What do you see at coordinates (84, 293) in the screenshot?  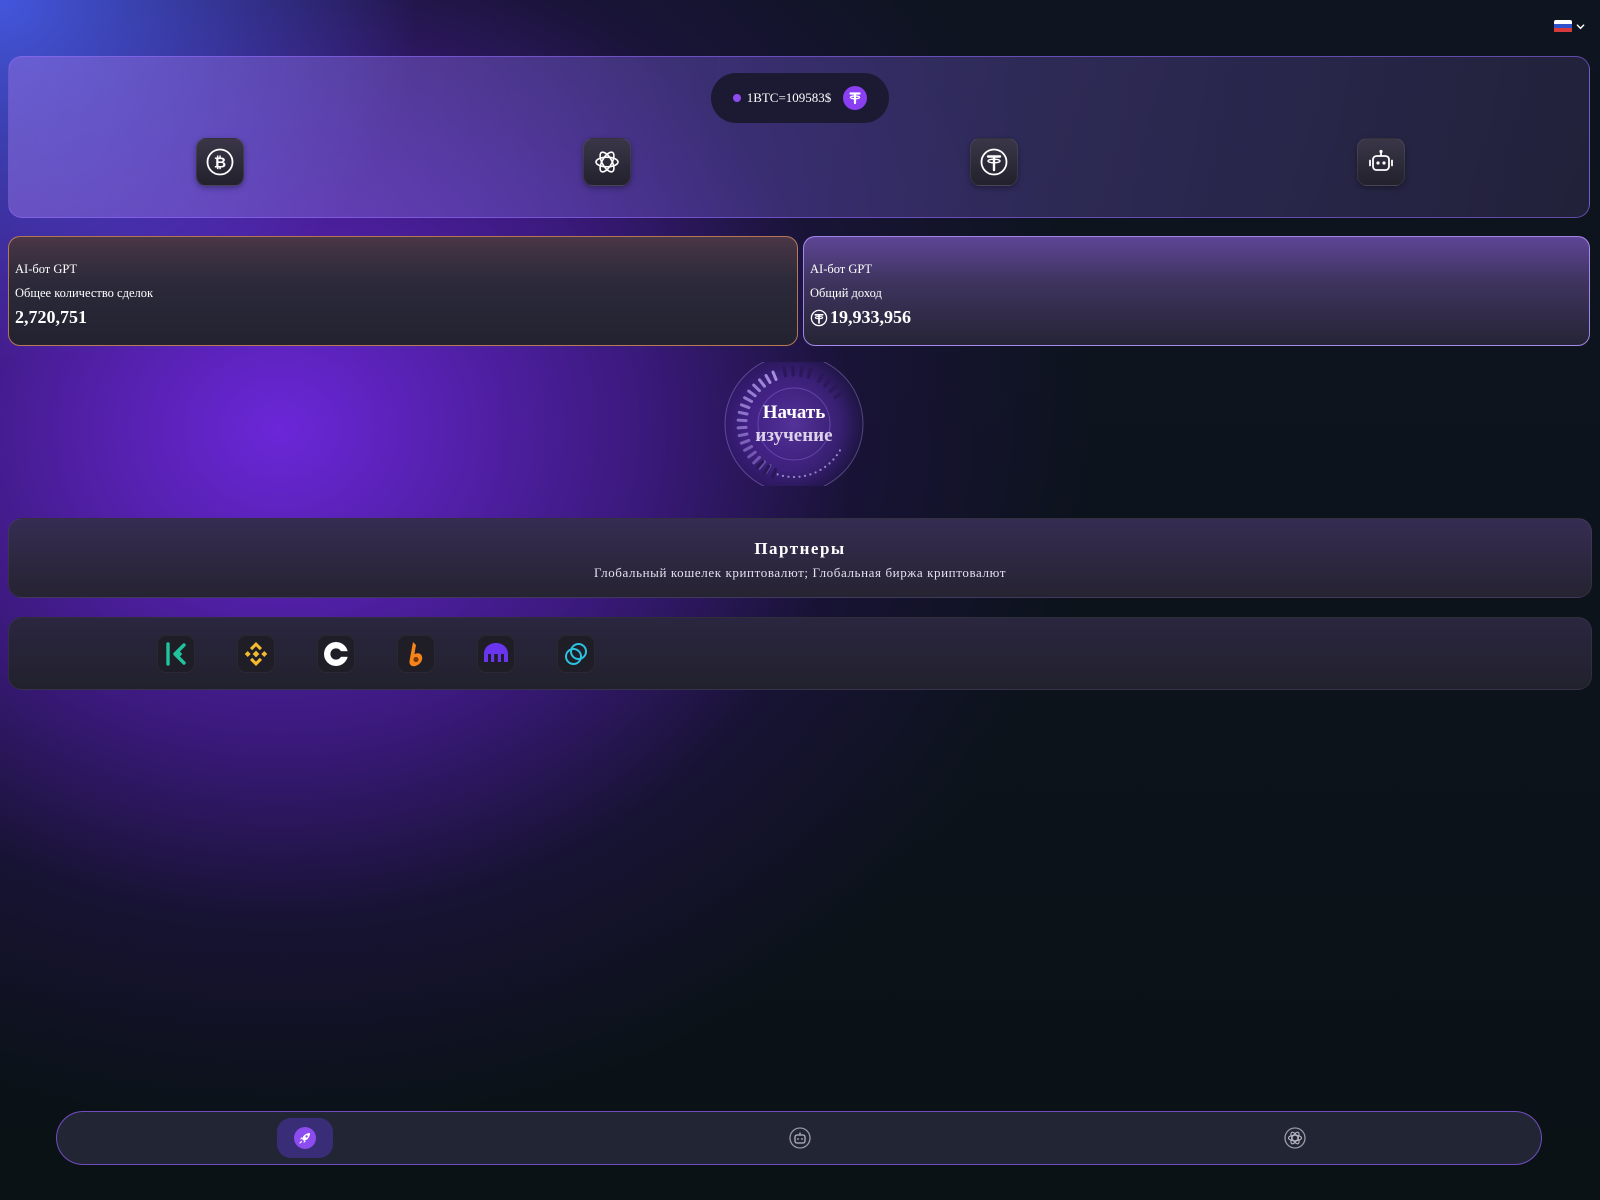 I see `metric-label: Общее количество сделок` at bounding box center [84, 293].